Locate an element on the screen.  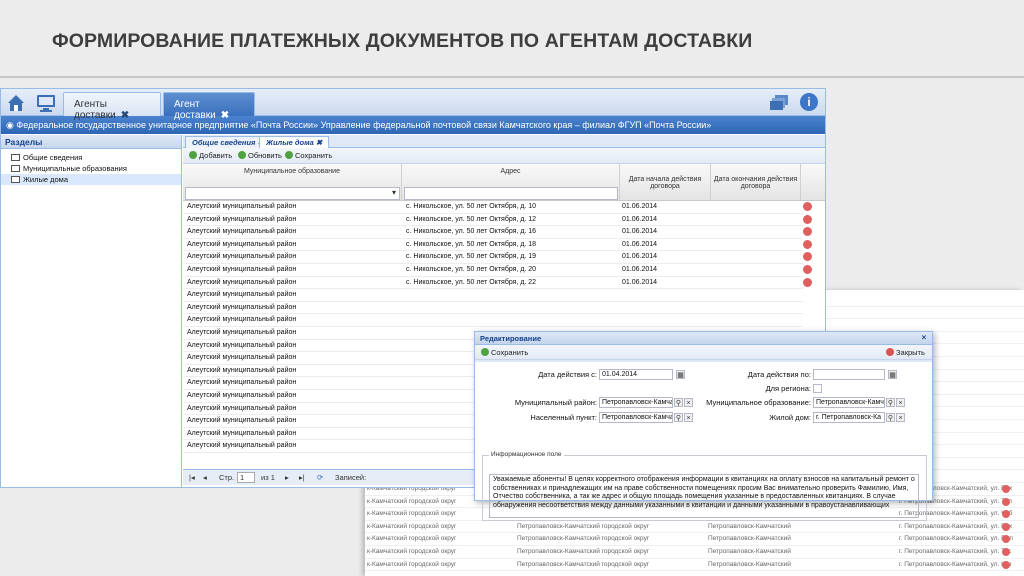
table-cell: с. Никольское, ул. 50 лет Октября, д. 16 is located at coordinates (471, 232).